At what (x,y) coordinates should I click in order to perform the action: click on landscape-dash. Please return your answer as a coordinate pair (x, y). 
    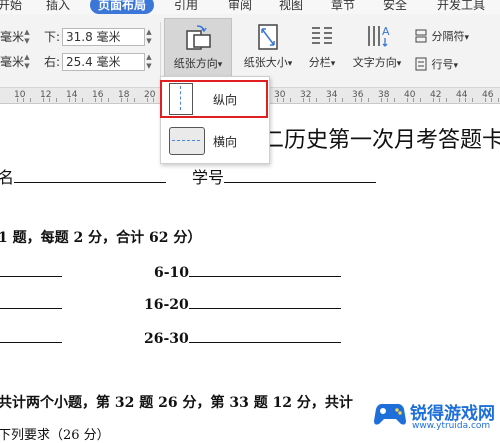
    Looking at the image, I should click on (186, 140).